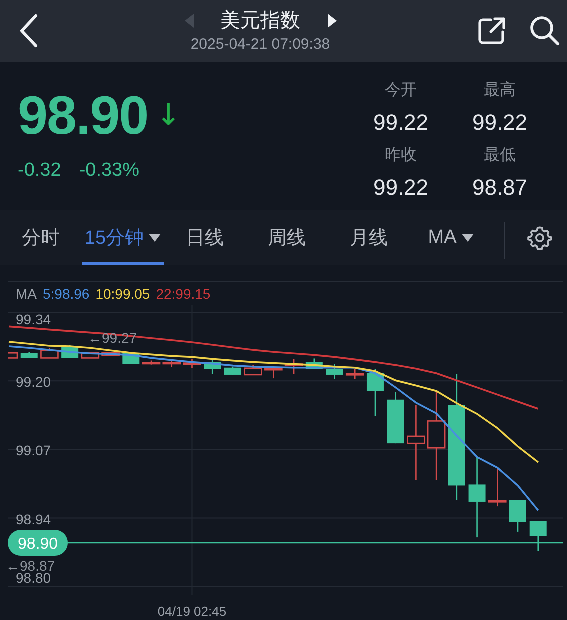 This screenshot has height=620, width=567. Describe the element at coordinates (331, 21) in the screenshot. I see `next-button` at that location.